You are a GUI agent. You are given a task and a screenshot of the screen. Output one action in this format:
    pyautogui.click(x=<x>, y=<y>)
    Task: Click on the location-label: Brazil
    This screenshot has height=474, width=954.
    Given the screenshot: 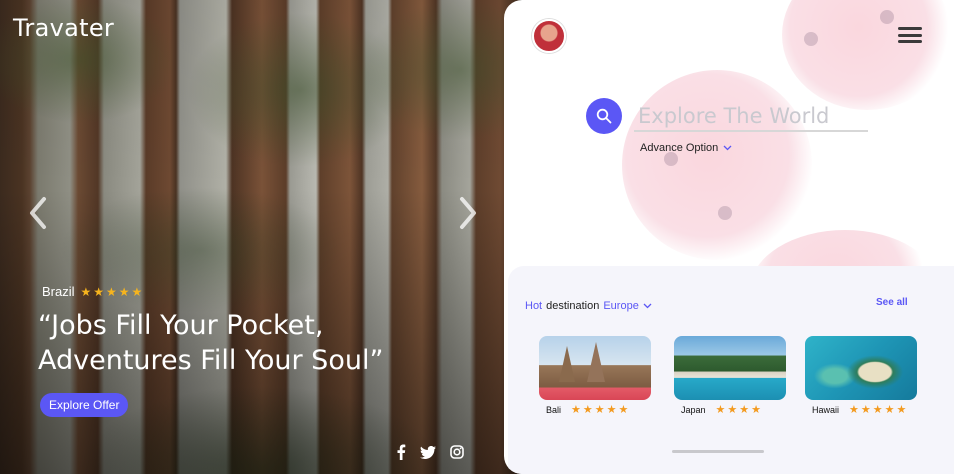 What is the action you would take?
    pyautogui.click(x=58, y=291)
    